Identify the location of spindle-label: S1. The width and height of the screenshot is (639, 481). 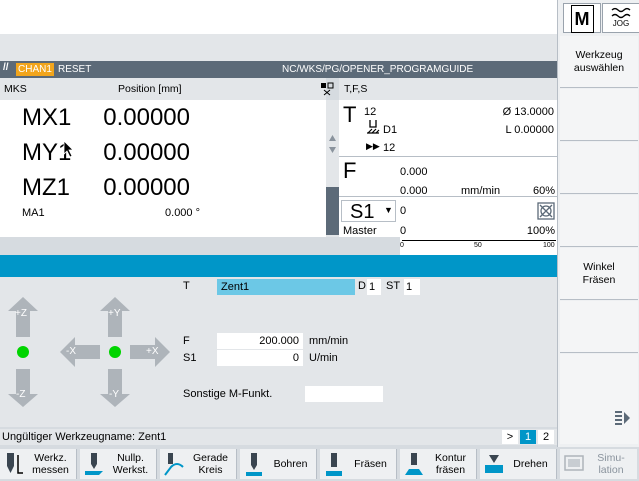
(362, 212).